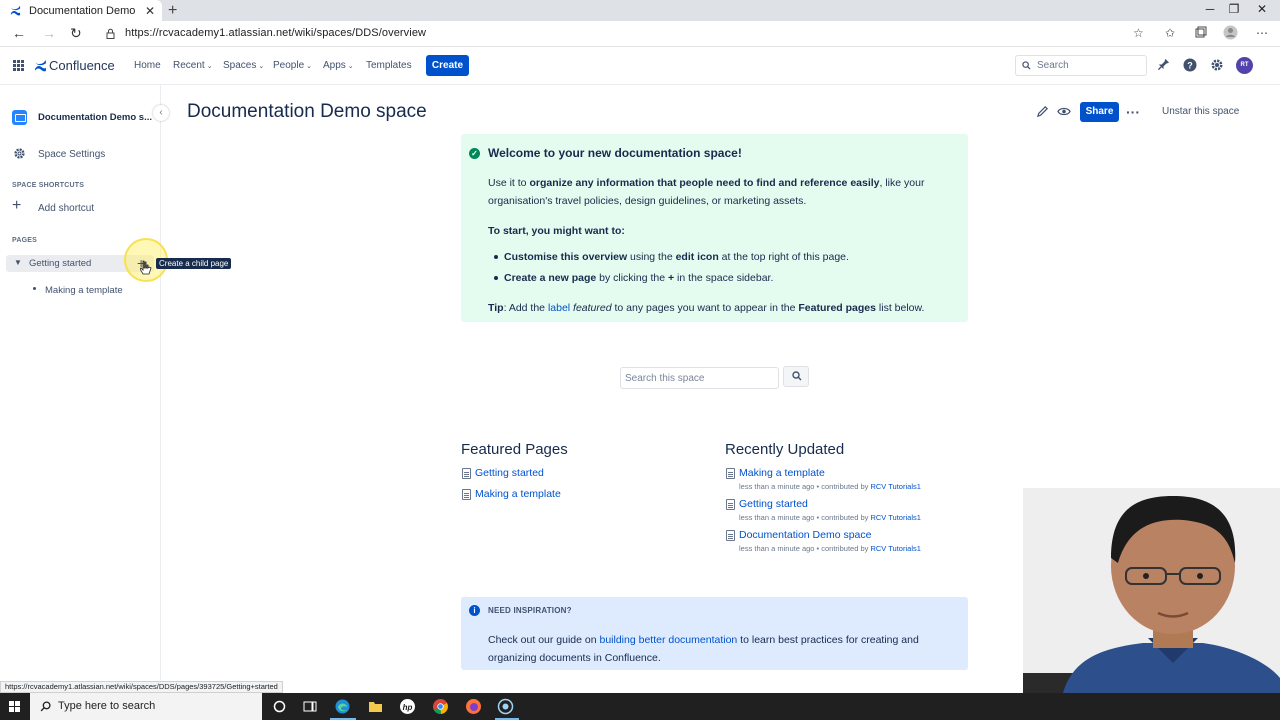 The image size is (1280, 720). I want to click on unstar-space-button: Unstar this space, so click(1200, 112).